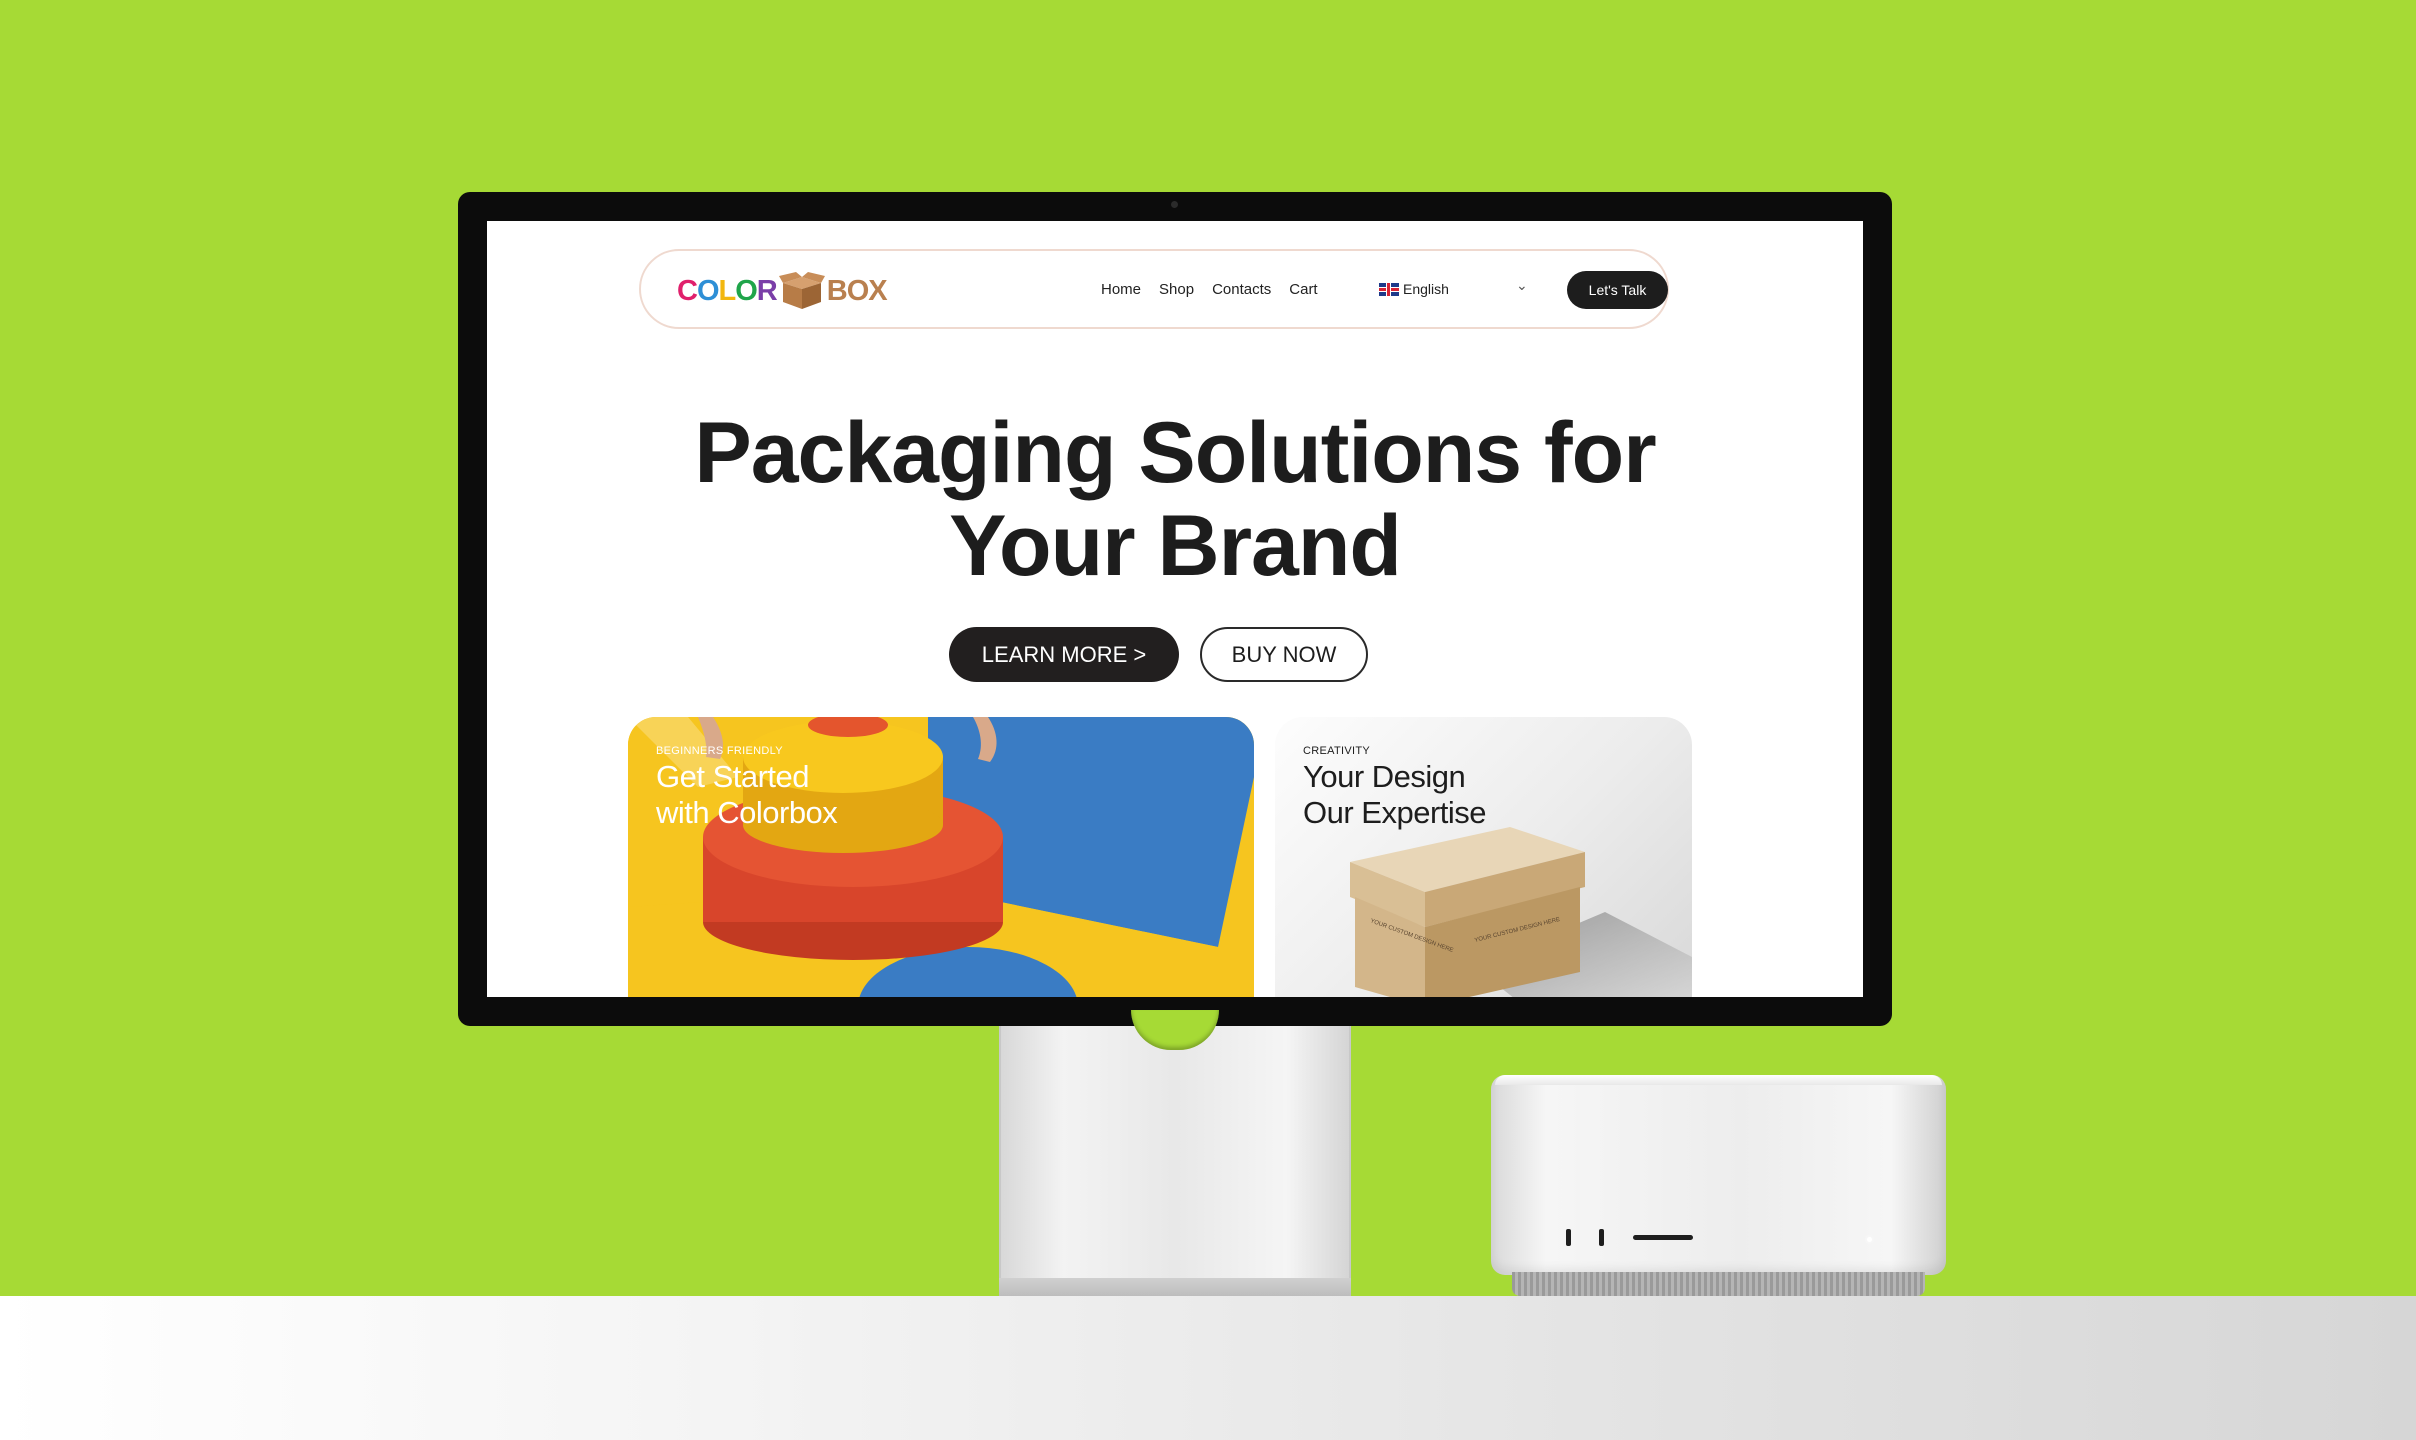  What do you see at coordinates (1522, 285) in the screenshot?
I see `chevron-down-icon: ⌄` at bounding box center [1522, 285].